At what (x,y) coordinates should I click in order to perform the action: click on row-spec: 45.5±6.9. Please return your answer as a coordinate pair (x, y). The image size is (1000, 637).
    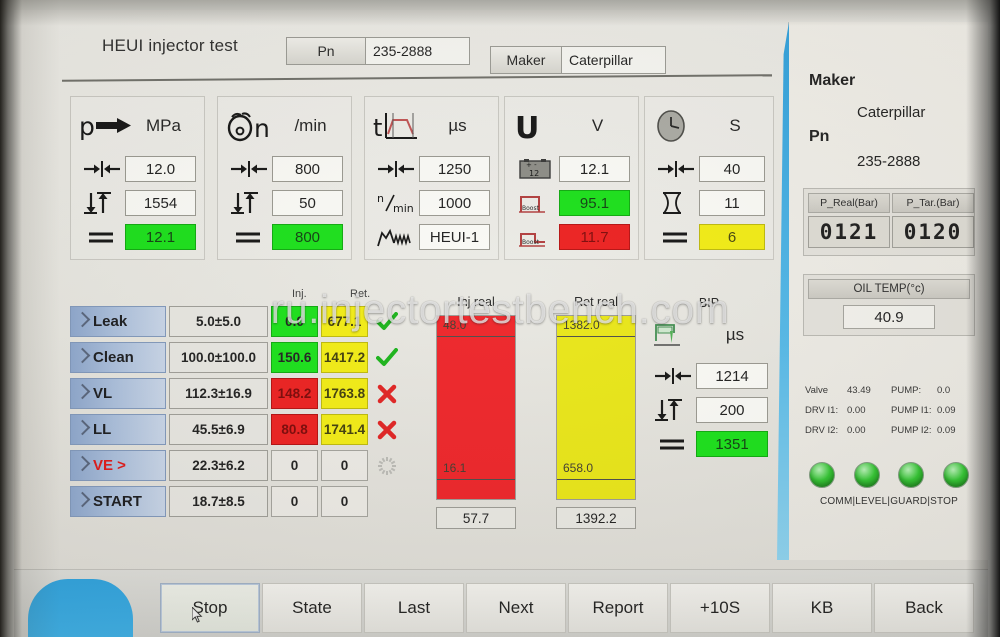
    Looking at the image, I should click on (218, 429).